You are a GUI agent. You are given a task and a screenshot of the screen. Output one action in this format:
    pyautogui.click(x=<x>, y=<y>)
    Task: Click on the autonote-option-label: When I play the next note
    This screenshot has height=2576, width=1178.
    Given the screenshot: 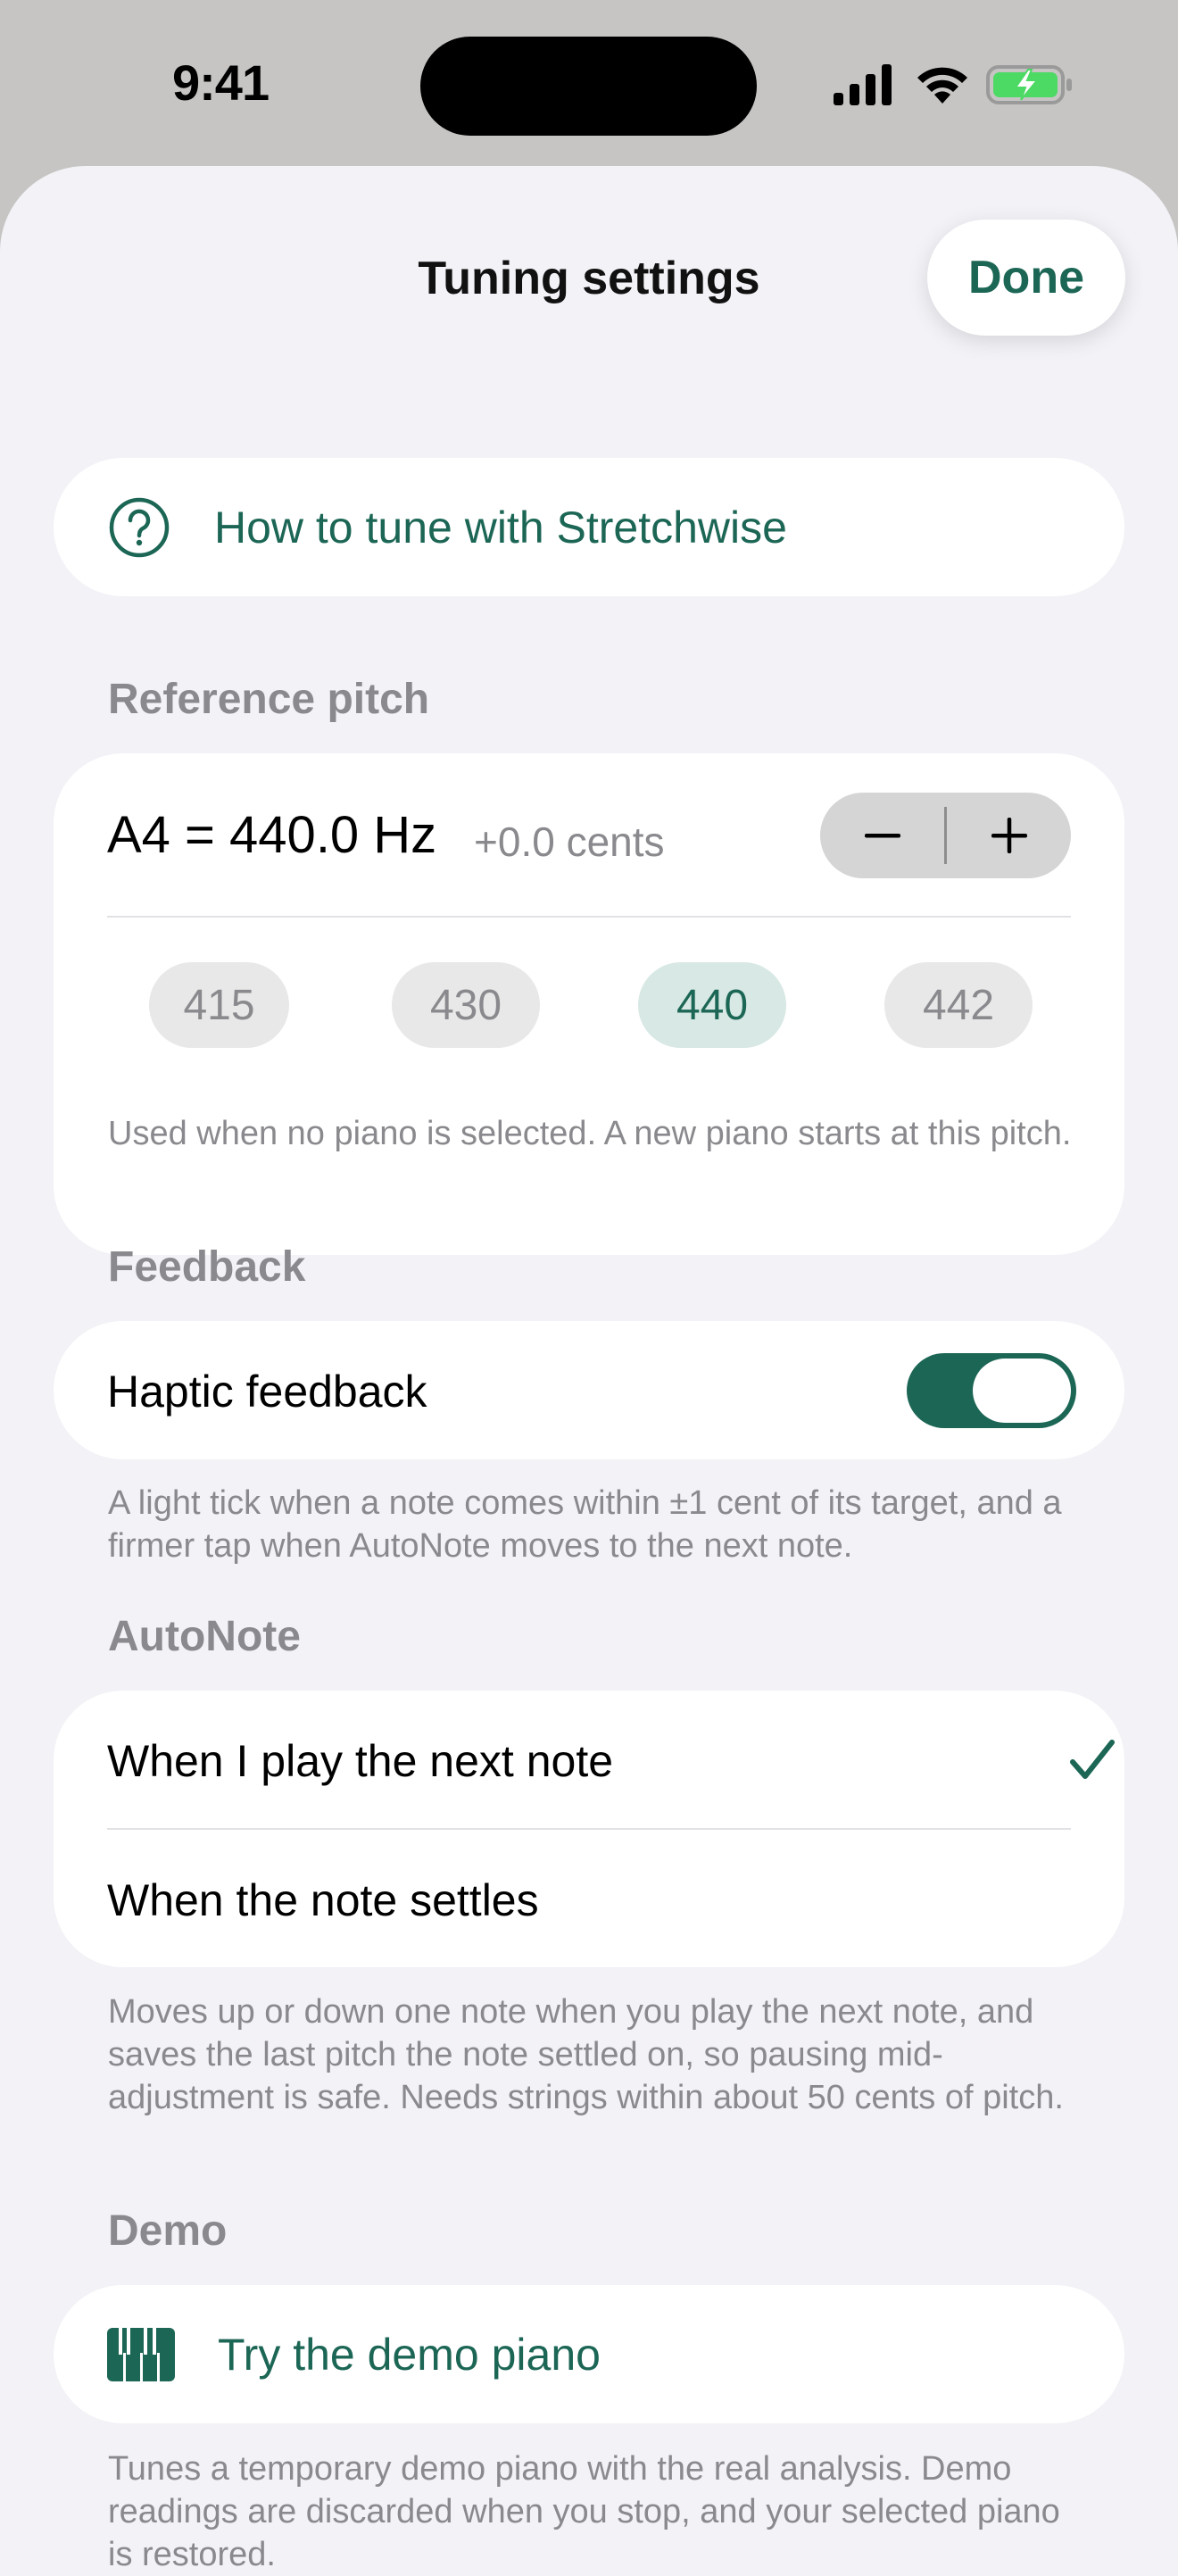 What is the action you would take?
    pyautogui.click(x=360, y=1761)
    